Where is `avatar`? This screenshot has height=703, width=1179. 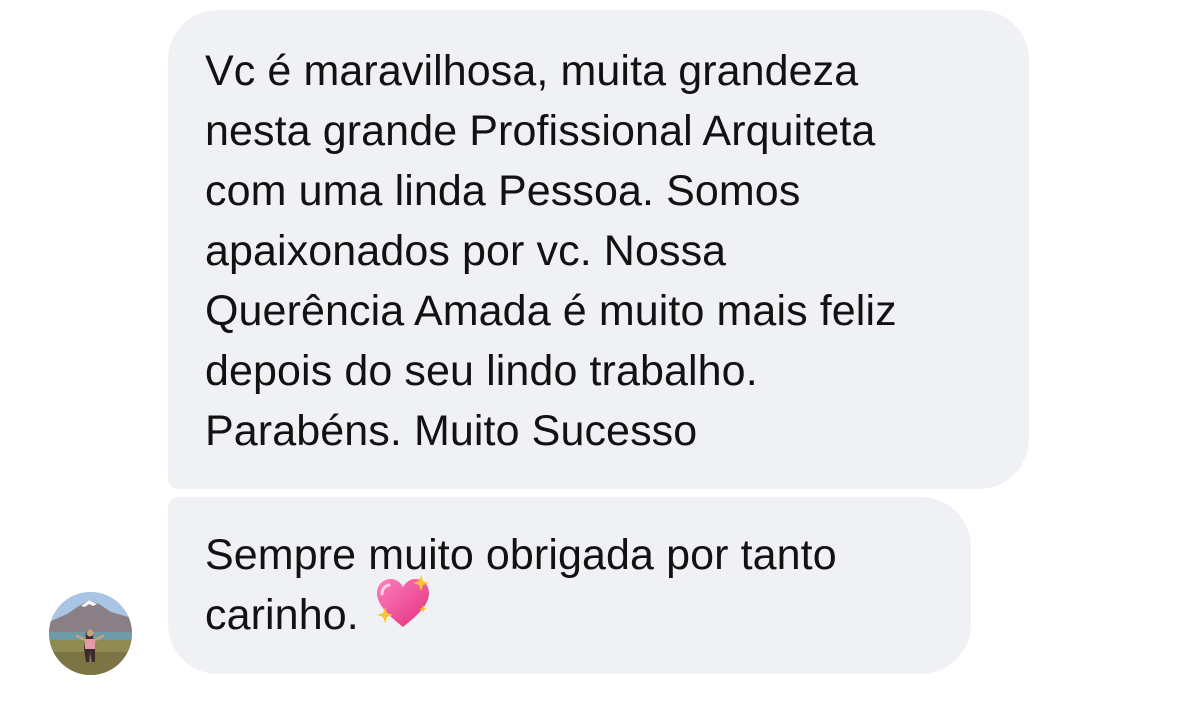 avatar is located at coordinates (90, 633).